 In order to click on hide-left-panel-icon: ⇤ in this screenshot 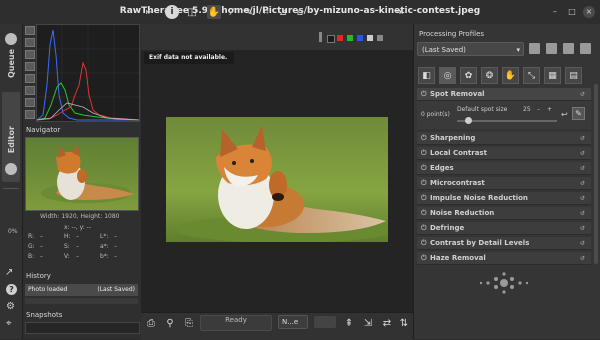, I will do `click(150, 12)`.